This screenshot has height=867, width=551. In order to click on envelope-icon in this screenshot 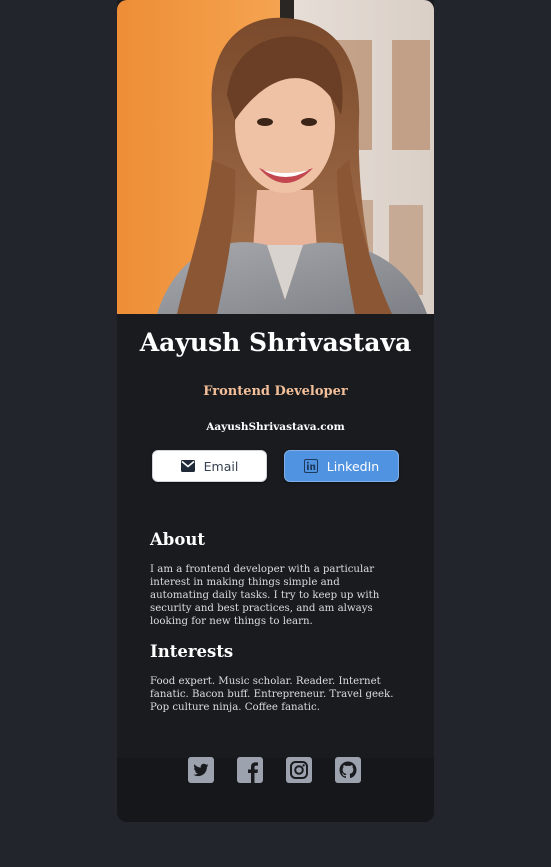, I will do `click(187, 466)`.